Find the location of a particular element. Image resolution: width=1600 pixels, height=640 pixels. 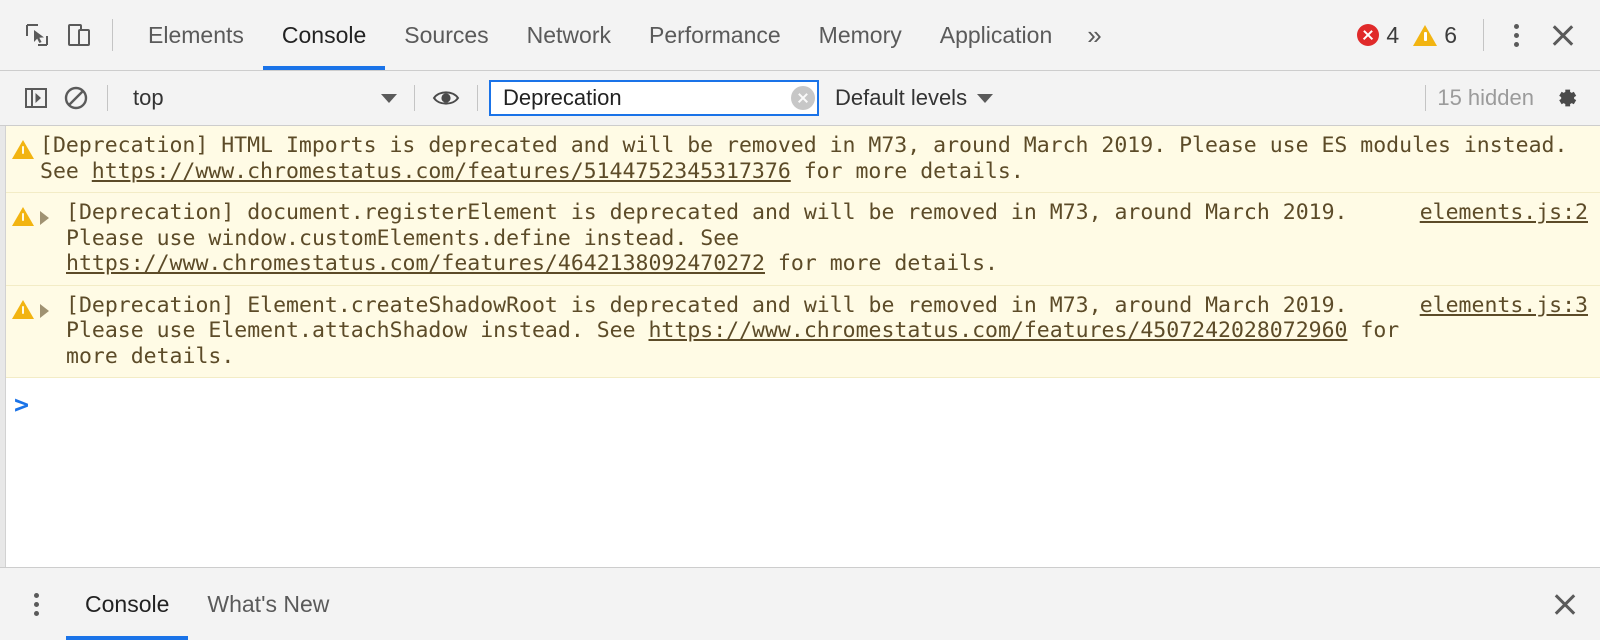

tab-sources-label: Sources is located at coordinates (446, 34).